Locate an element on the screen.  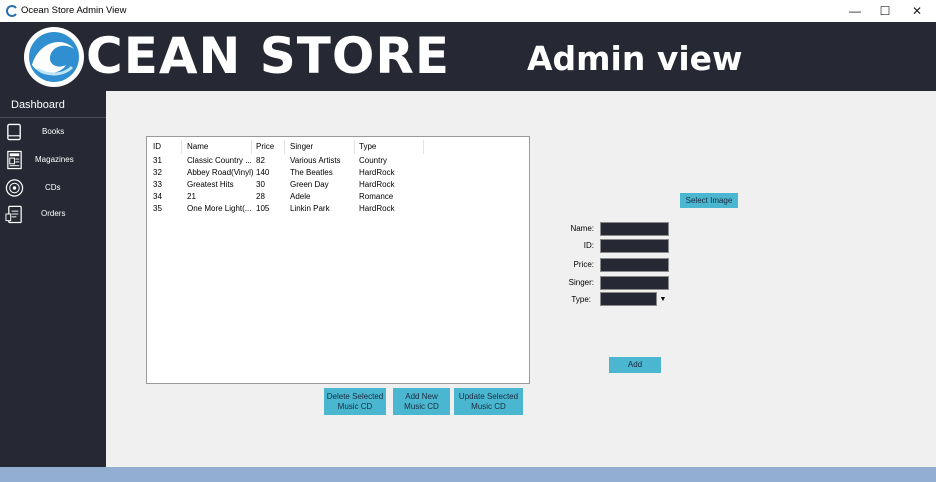
column-header-id: ID is located at coordinates (157, 146).